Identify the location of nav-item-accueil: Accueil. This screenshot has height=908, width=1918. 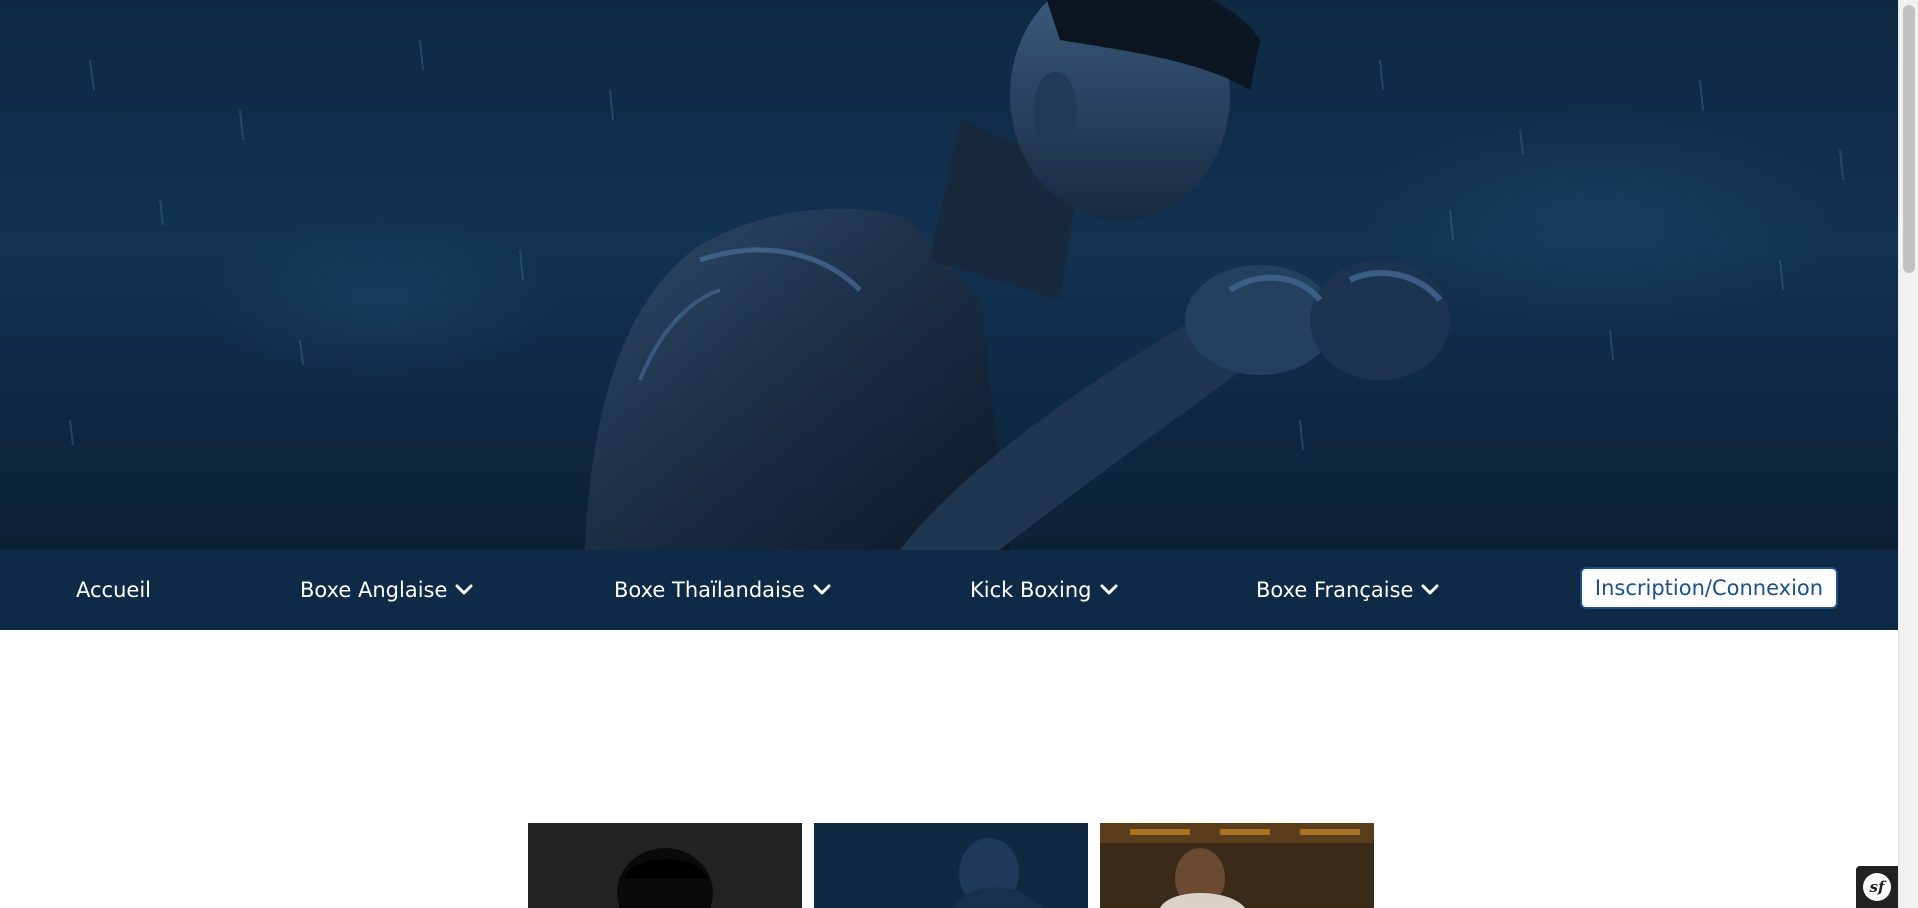
(113, 590).